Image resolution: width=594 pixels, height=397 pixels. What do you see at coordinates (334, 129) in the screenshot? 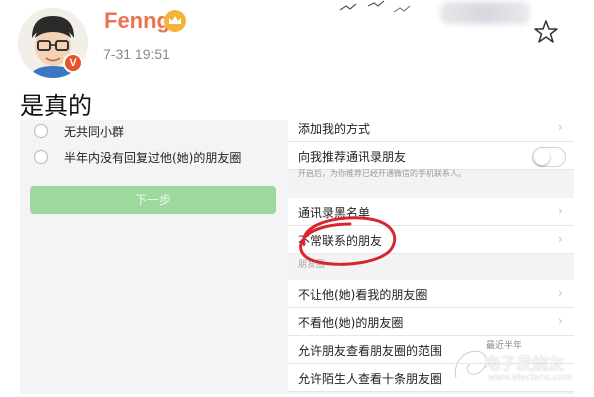
I see `settings-label: 添加我的方式` at bounding box center [334, 129].